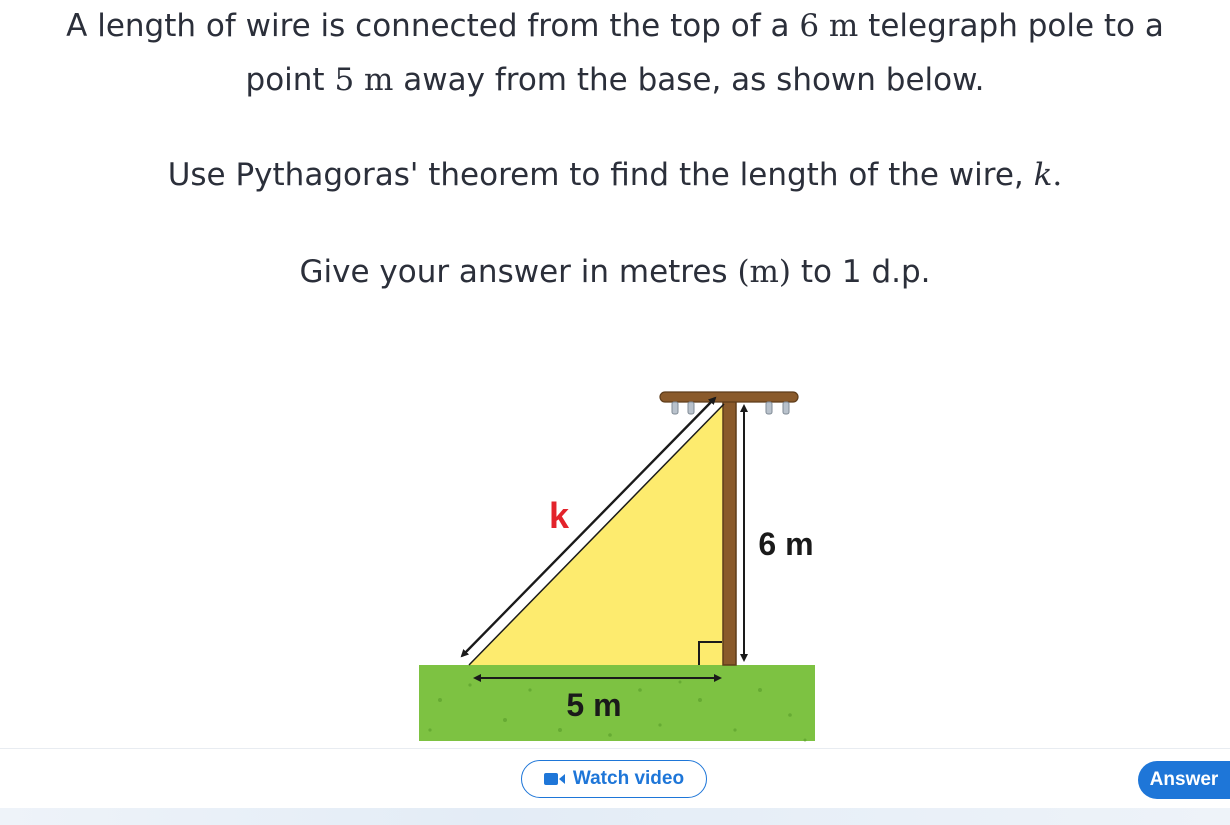 The height and width of the screenshot is (825, 1230). I want to click on answer-label: Answer, so click(1184, 779).